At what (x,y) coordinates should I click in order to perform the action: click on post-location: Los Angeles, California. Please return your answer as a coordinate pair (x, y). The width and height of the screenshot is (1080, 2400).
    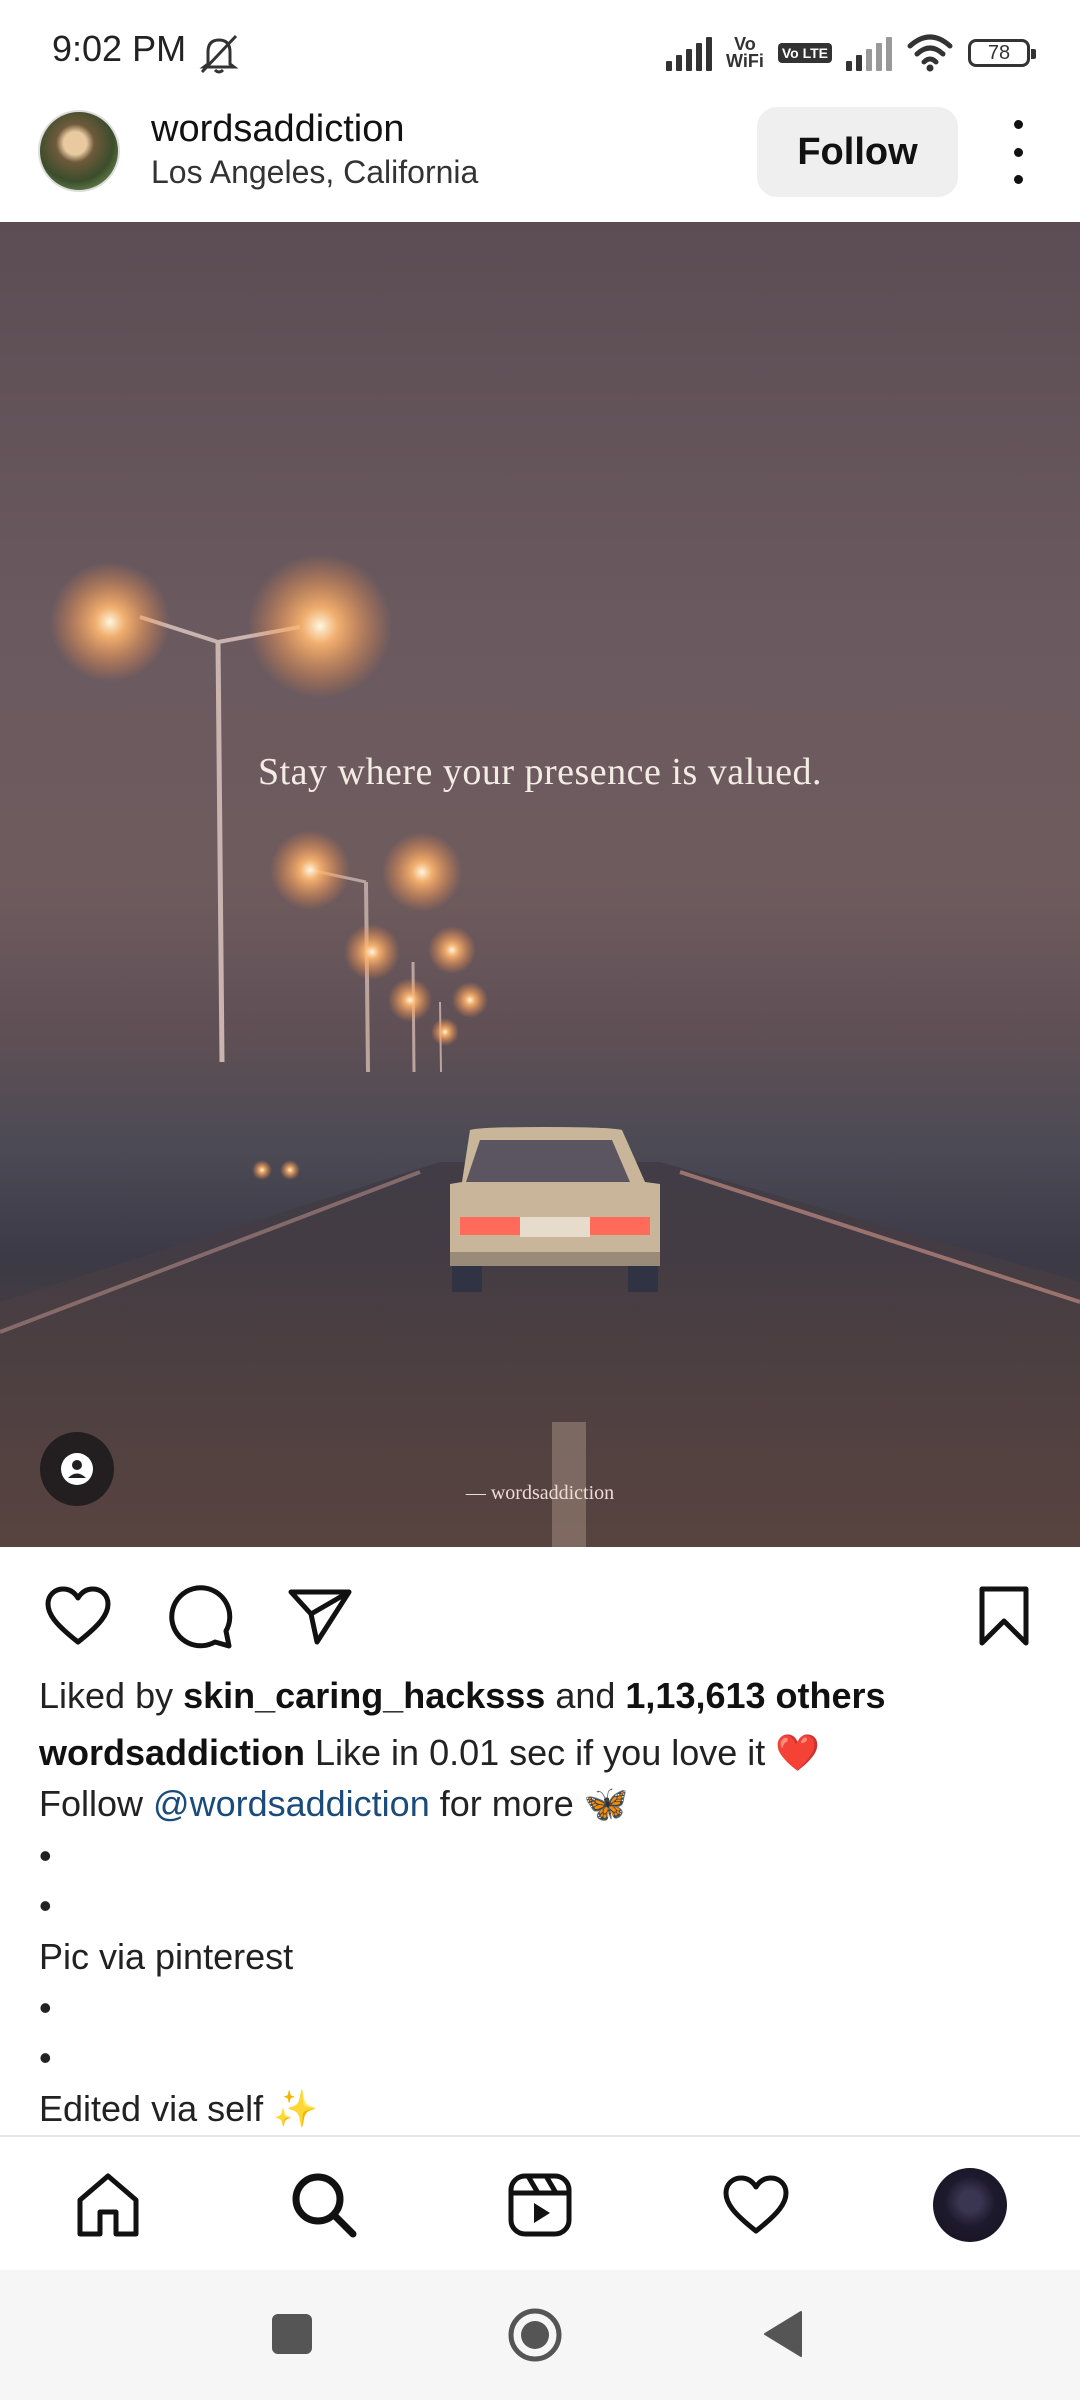
    Looking at the image, I should click on (314, 172).